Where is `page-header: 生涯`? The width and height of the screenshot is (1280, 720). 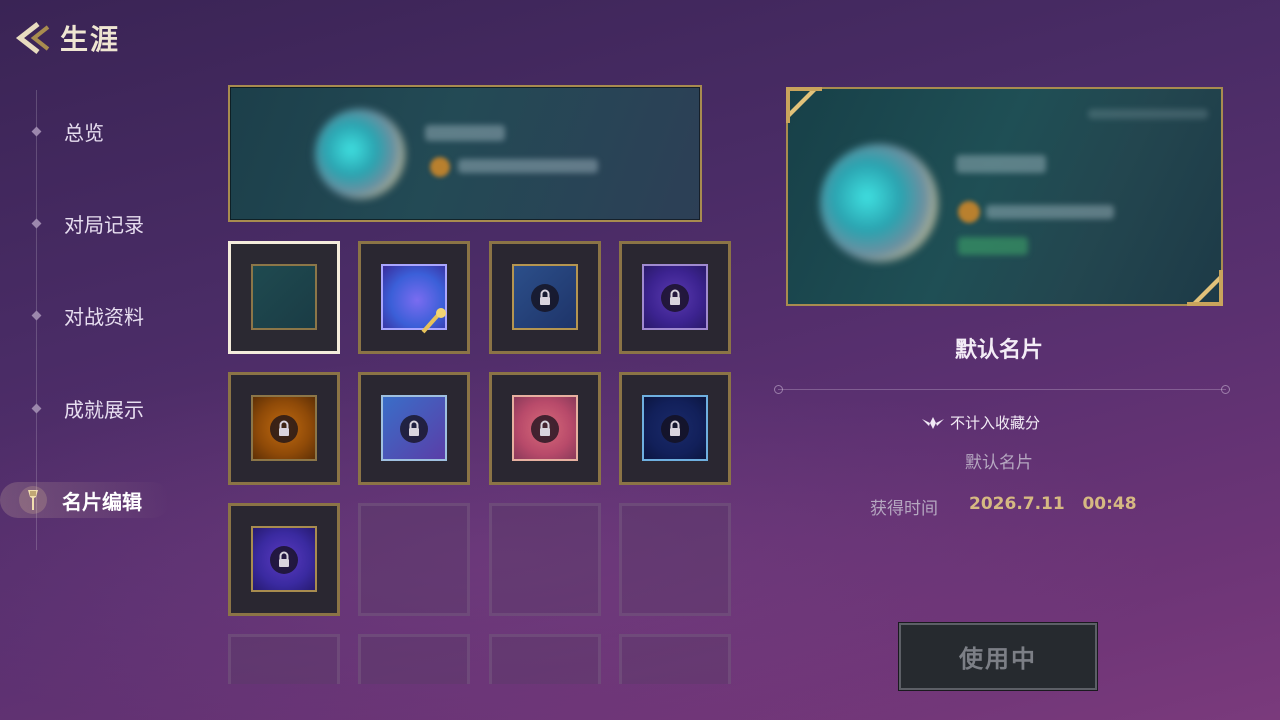
page-header: 生涯 is located at coordinates (67, 38).